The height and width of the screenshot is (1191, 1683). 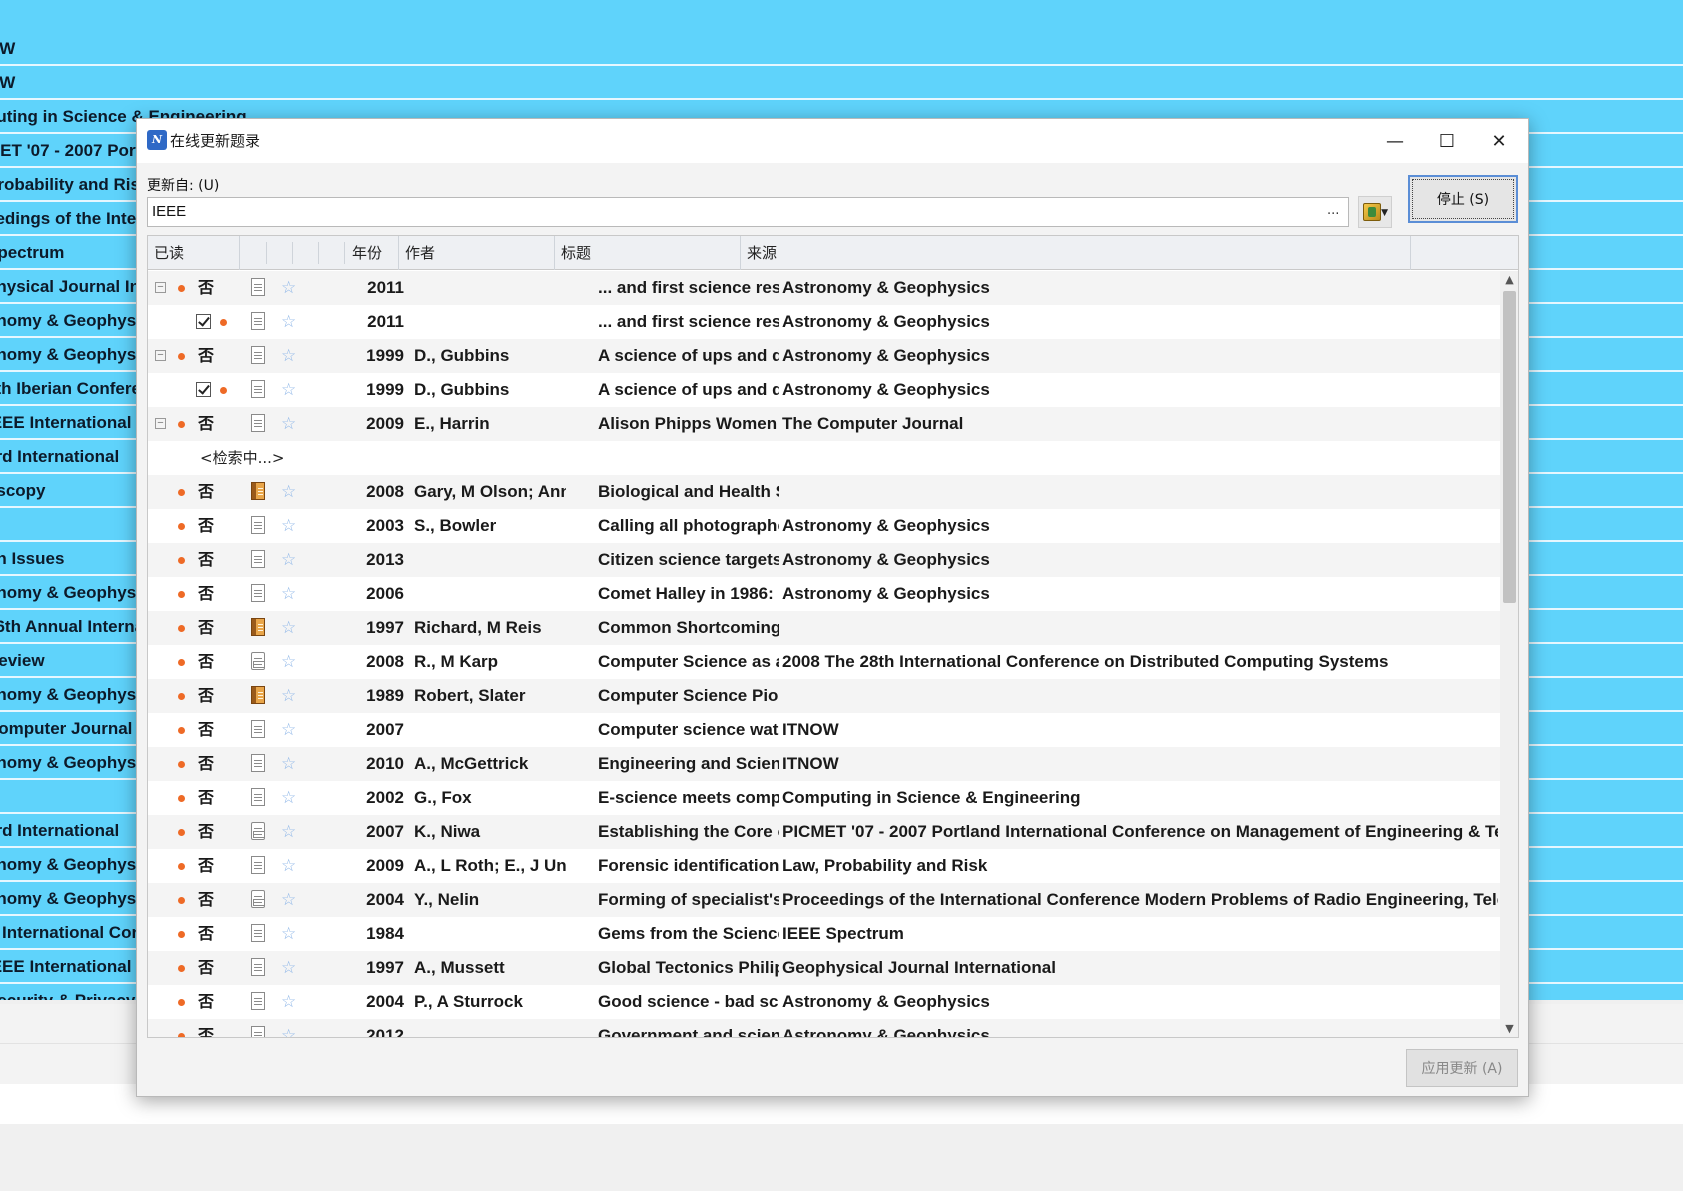 I want to click on column-header-title: 标题, so click(x=648, y=253).